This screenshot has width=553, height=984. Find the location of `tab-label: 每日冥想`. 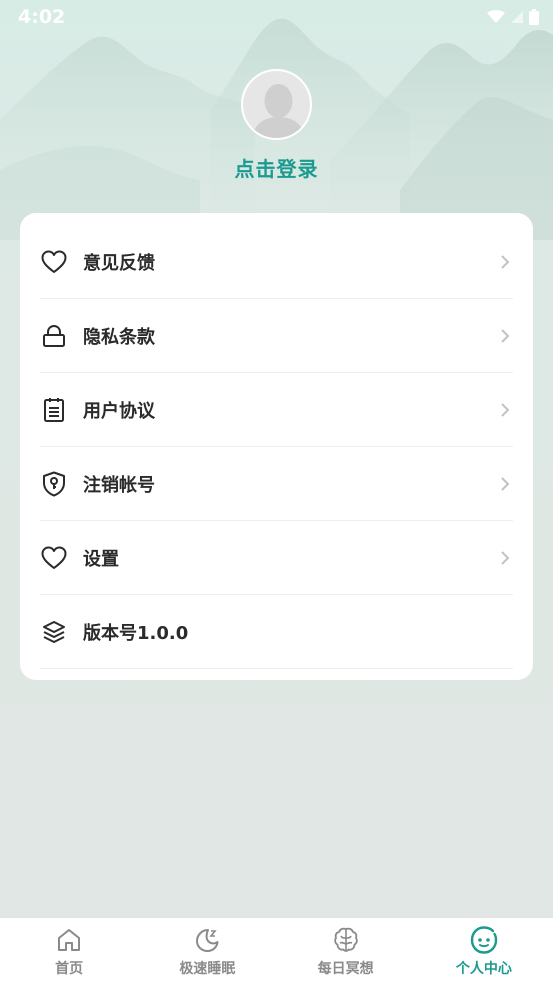

tab-label: 每日冥想 is located at coordinates (345, 969).